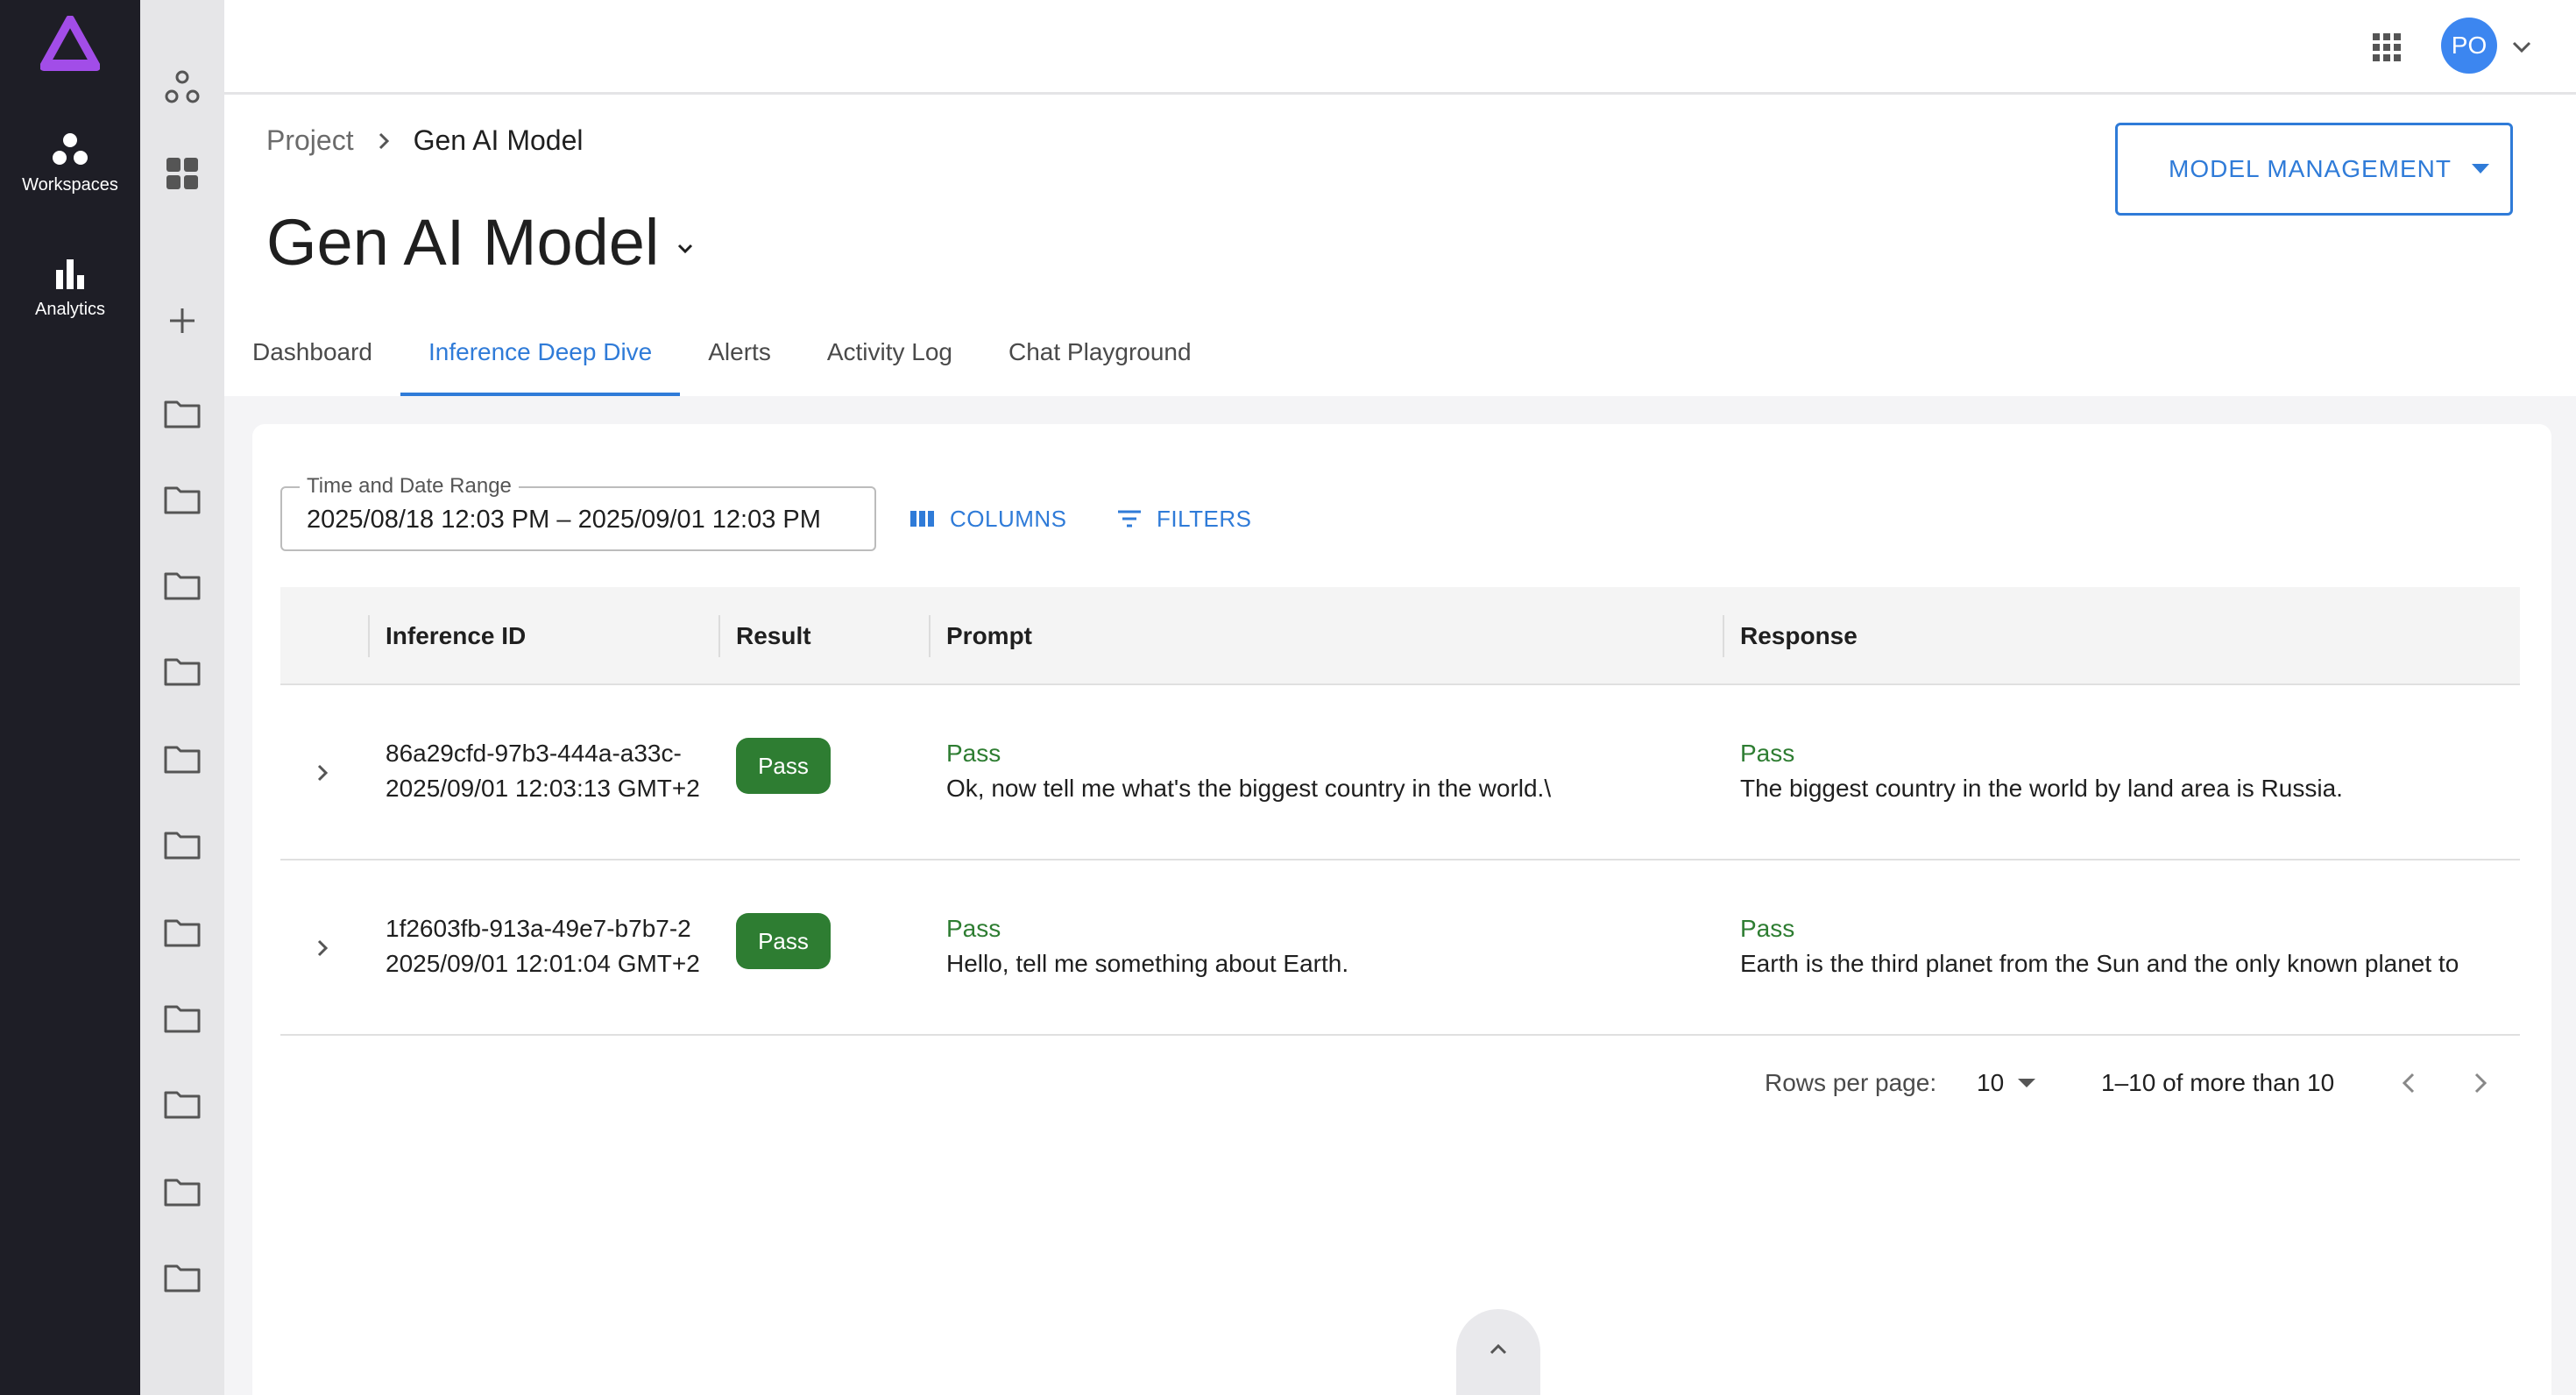  Describe the element at coordinates (922, 519) in the screenshot. I see `columns-icon` at that location.